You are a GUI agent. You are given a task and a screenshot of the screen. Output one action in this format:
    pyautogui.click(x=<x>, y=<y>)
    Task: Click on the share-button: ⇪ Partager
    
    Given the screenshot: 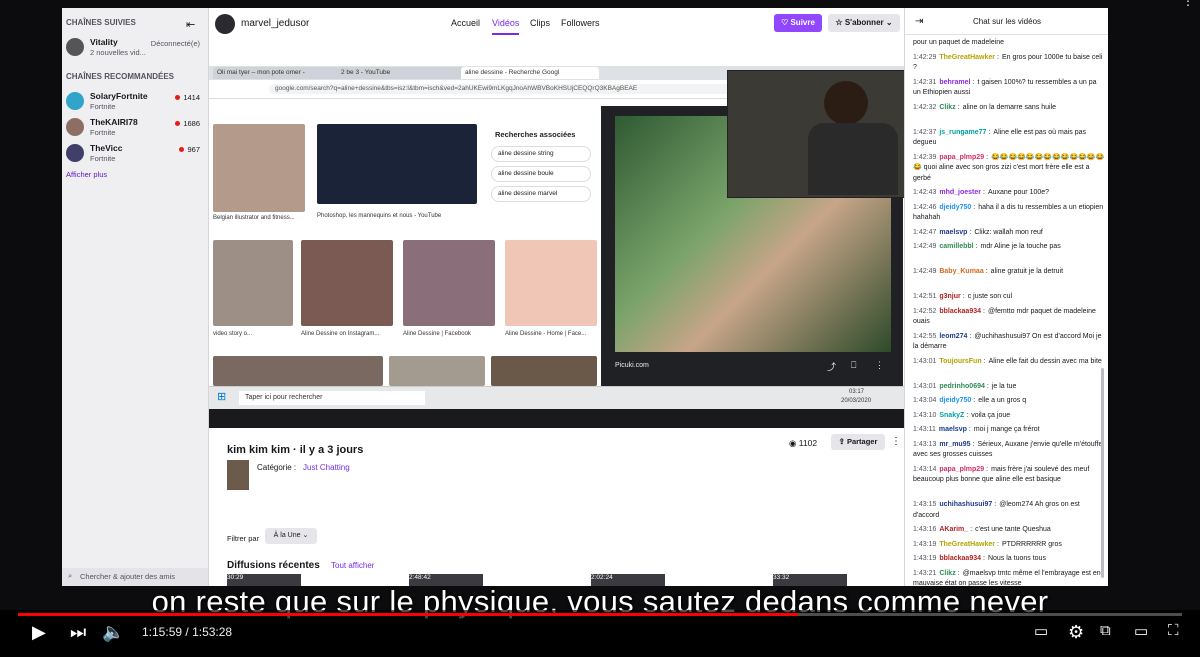 What is the action you would take?
    pyautogui.click(x=858, y=442)
    